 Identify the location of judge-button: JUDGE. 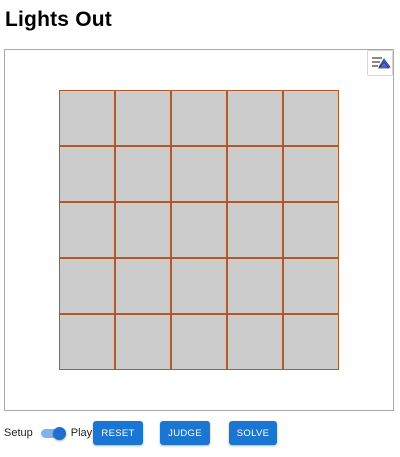
(185, 433).